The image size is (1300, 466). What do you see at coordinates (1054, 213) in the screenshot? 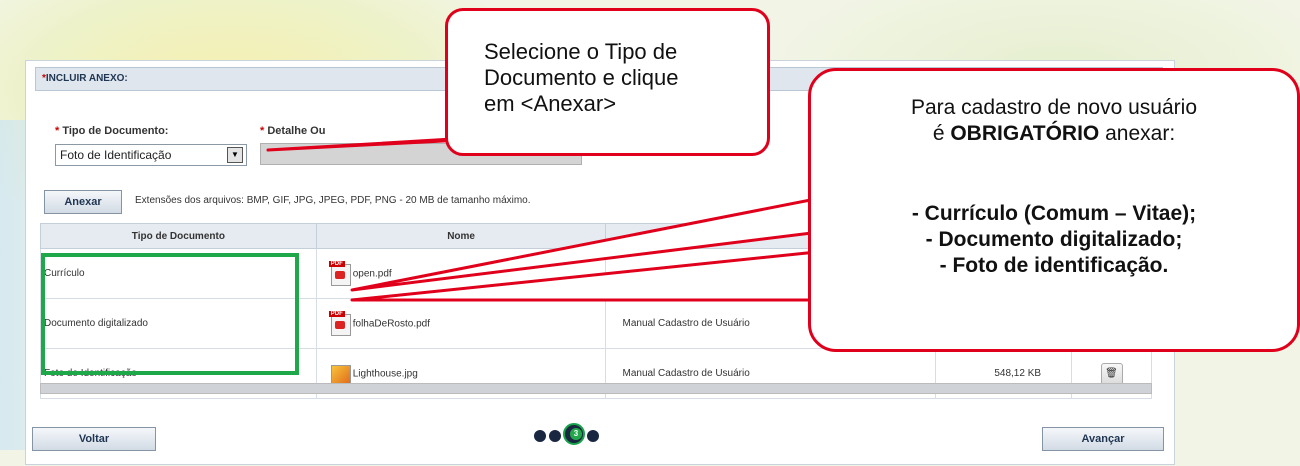
I see `list-item: - Currículo (Comum – Vitae);` at bounding box center [1054, 213].